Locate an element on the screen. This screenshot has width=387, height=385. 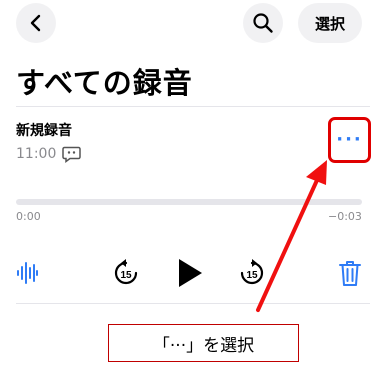
transcript-icon is located at coordinates (71, 154).